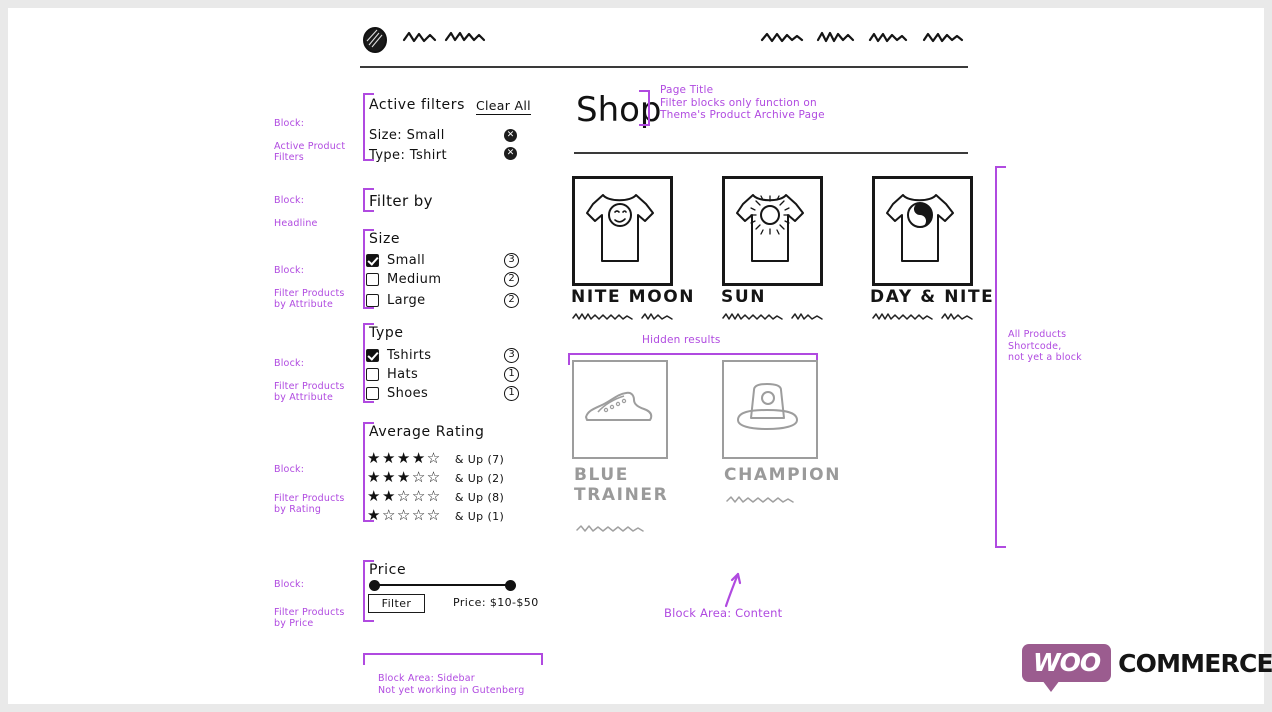 The width and height of the screenshot is (1272, 712). Describe the element at coordinates (664, 67) in the screenshot. I see `header-divider` at that location.